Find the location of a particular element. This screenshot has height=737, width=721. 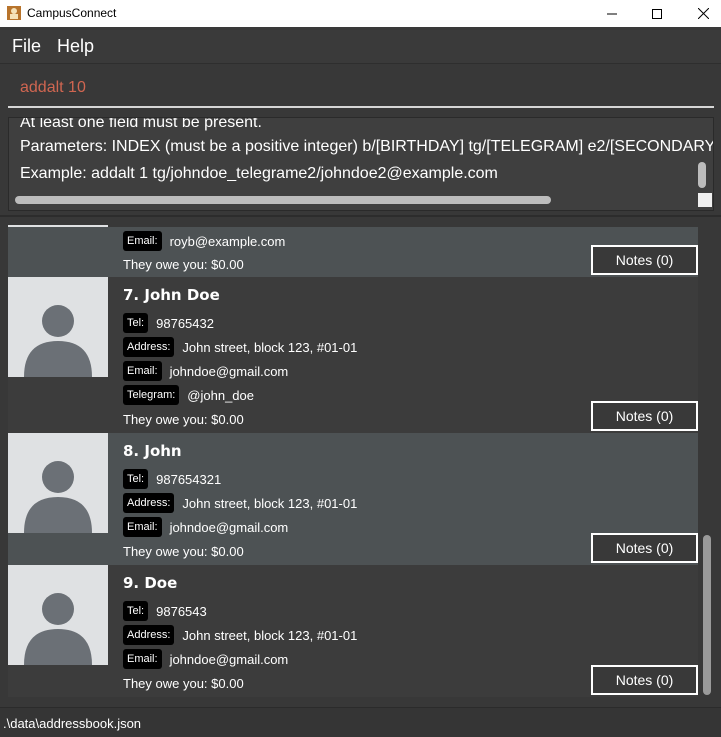

phone-field: Tel: 98765432 is located at coordinates (168, 323).